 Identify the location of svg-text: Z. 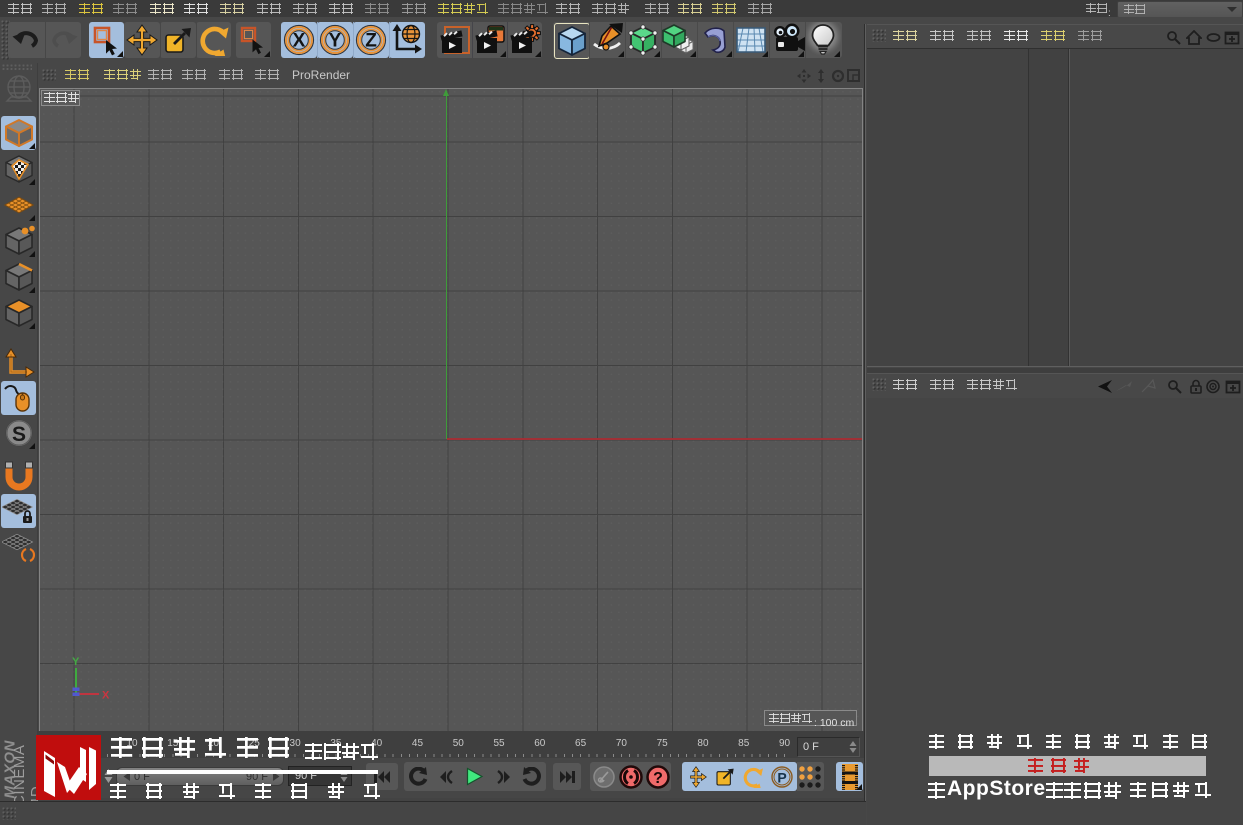
(371, 41).